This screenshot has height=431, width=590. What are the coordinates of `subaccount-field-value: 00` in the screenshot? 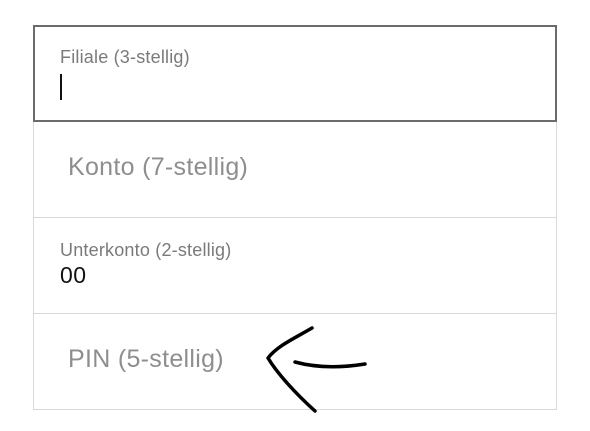 It's located at (73, 275).